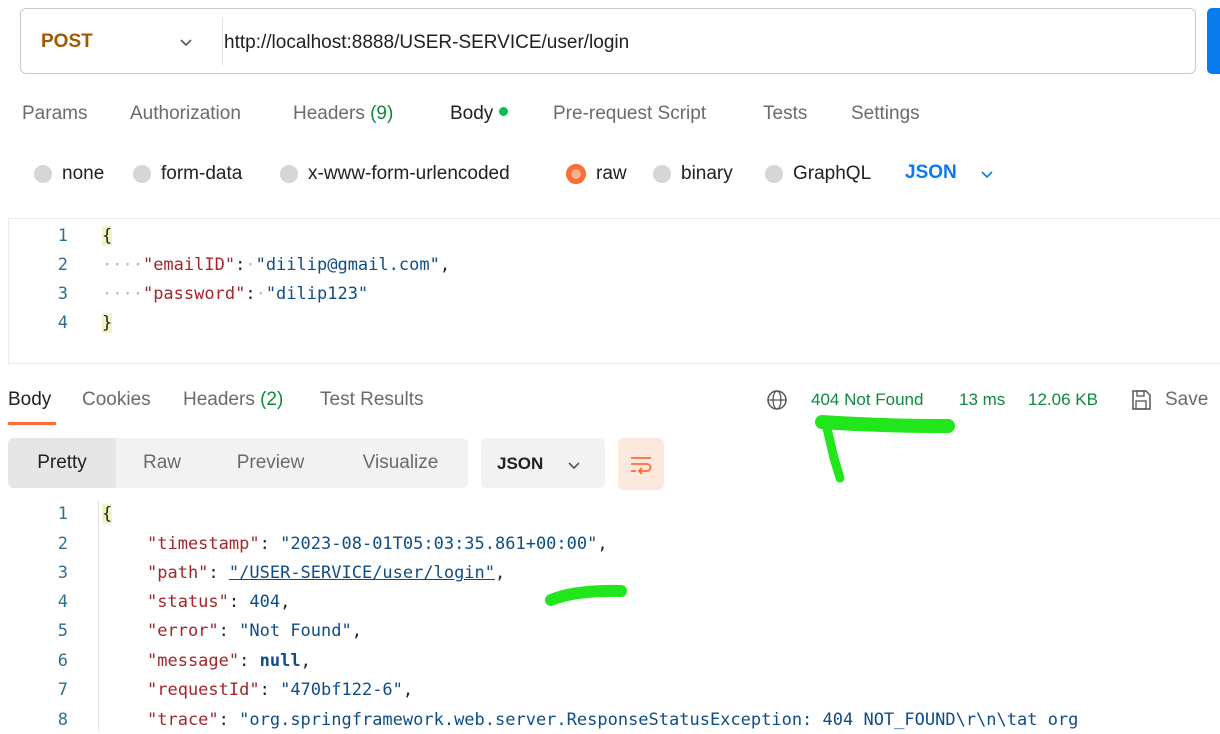  What do you see at coordinates (272, 399) in the screenshot?
I see `response-headers-count: (2)` at bounding box center [272, 399].